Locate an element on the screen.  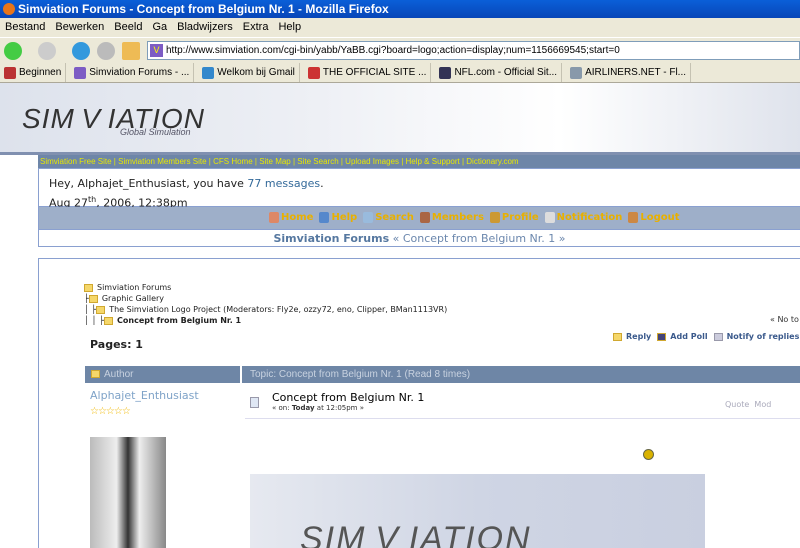
help-icon is located at coordinates (324, 217).